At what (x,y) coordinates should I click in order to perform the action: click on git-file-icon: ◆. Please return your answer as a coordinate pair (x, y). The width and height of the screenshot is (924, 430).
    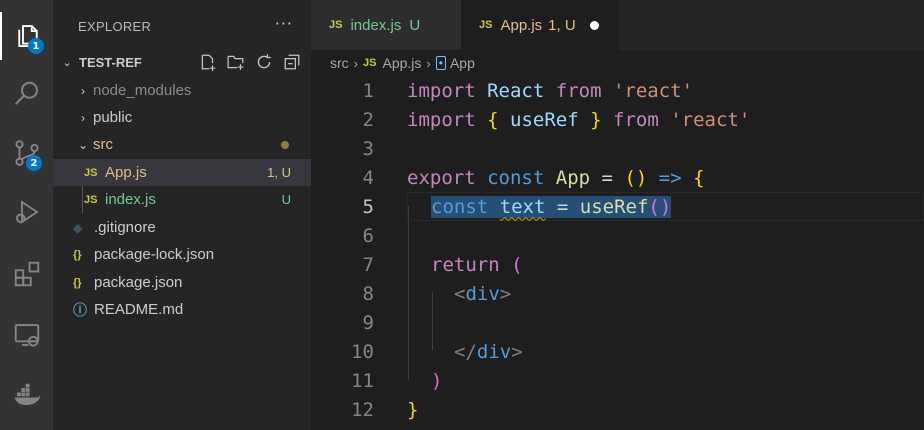
    Looking at the image, I should click on (78, 227).